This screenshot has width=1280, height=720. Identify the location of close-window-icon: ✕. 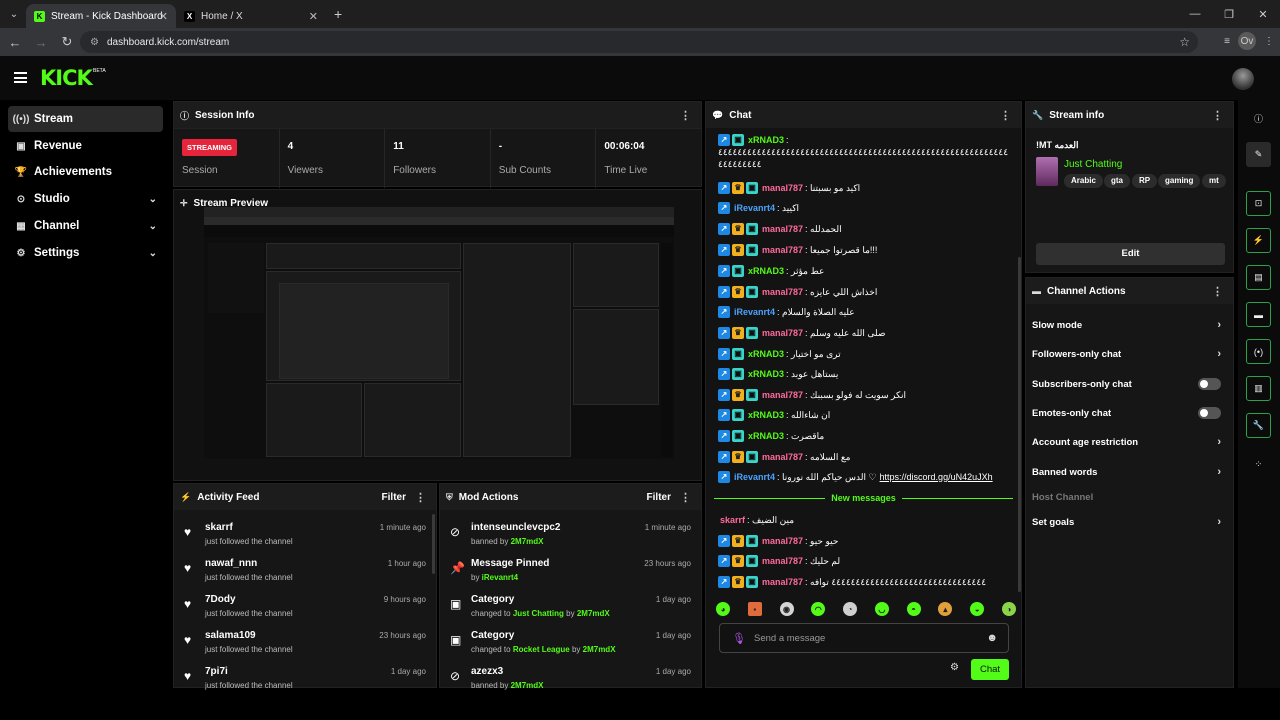
(1263, 14).